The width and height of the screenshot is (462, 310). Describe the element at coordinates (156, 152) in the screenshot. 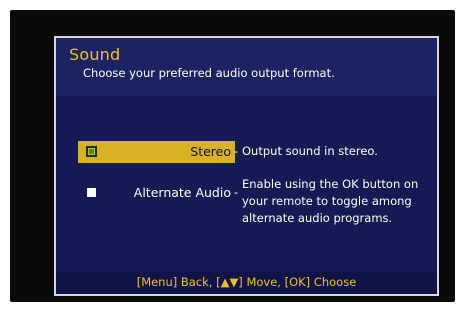

I see `option-stereo: Stereo` at that location.